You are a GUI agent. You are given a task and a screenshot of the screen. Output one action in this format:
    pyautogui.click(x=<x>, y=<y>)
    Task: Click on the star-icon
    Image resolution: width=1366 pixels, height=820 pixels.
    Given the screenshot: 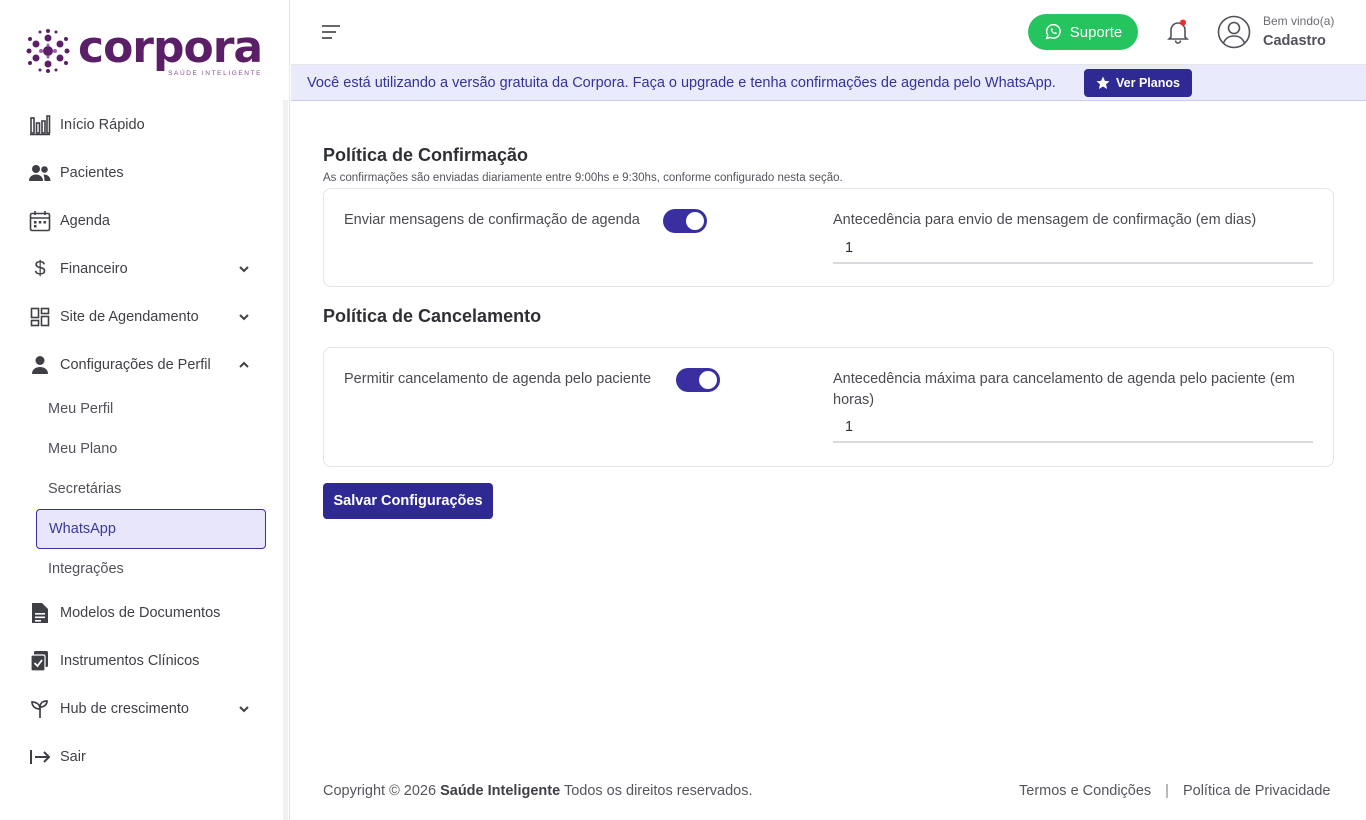 What is the action you would take?
    pyautogui.click(x=1103, y=82)
    